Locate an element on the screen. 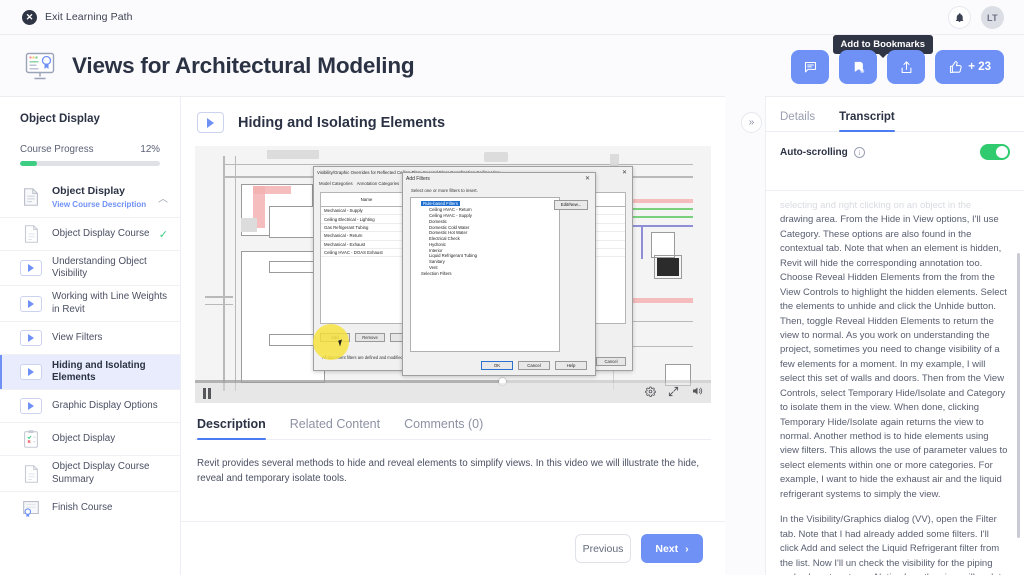  volume-icon is located at coordinates (697, 393).